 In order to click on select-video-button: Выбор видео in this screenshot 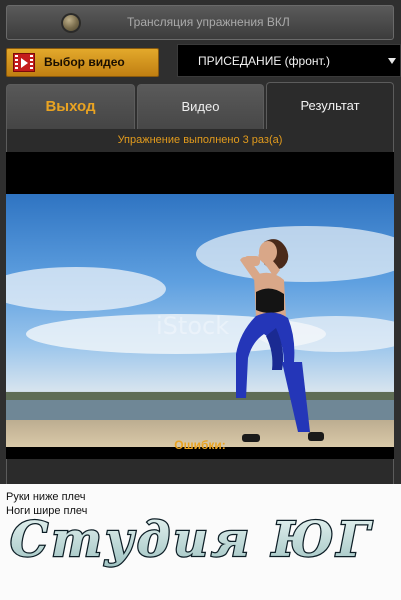, I will do `click(82, 62)`.